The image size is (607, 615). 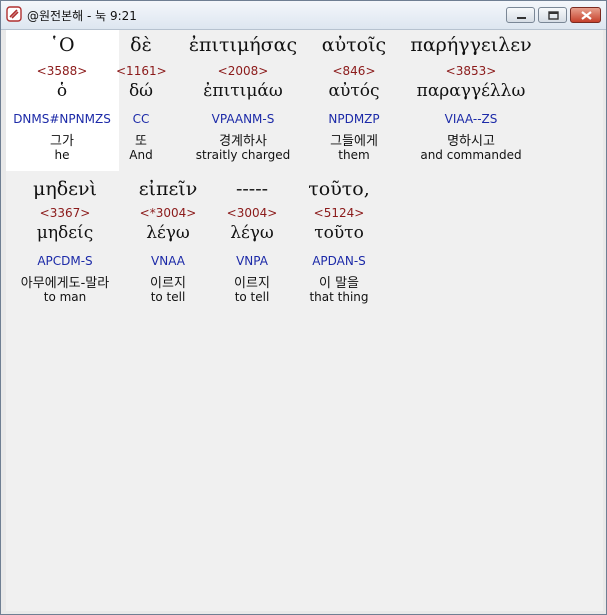 I want to click on korean-gloss: 아무에게도-말라, so click(x=65, y=283).